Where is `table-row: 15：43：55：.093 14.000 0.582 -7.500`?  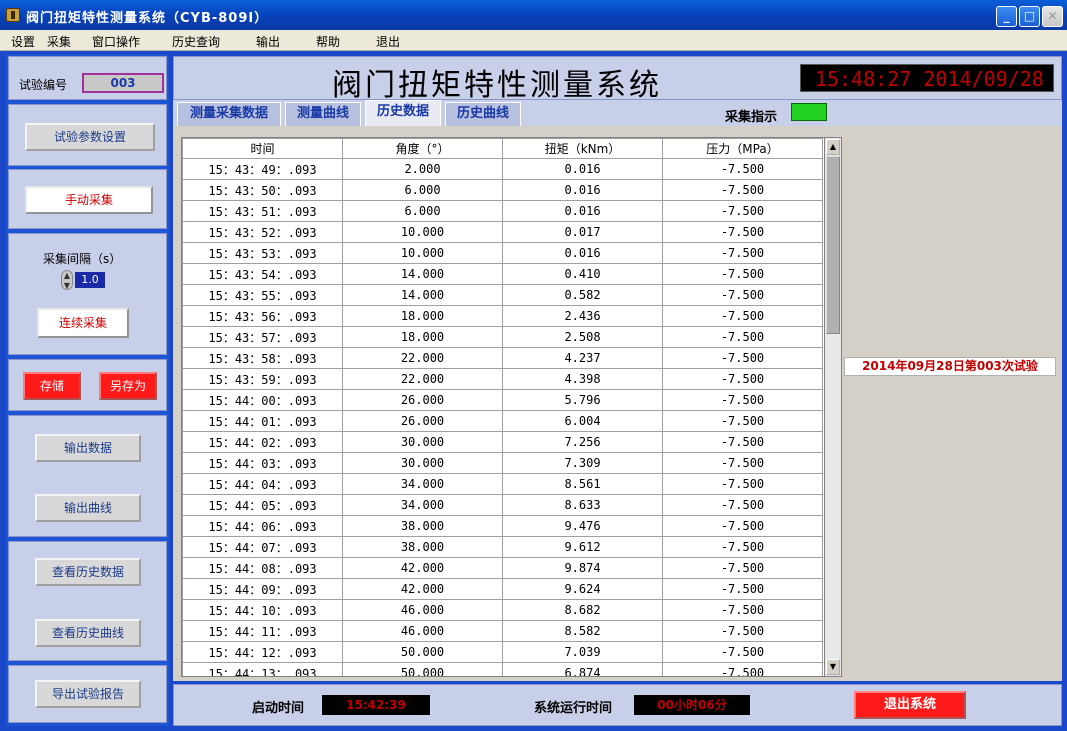
table-row: 15：43：55：.093 14.000 0.582 -7.500 is located at coordinates (502, 295).